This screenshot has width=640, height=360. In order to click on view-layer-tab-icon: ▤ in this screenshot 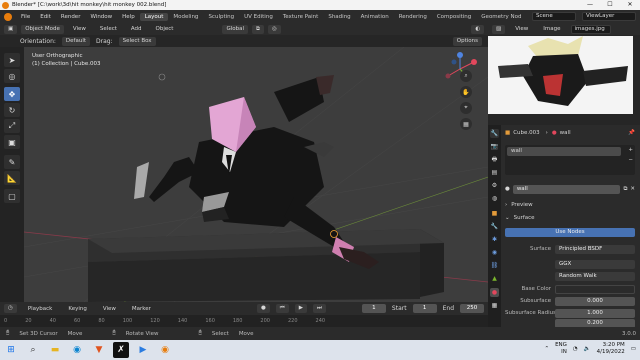, I will do `click(494, 172)`.